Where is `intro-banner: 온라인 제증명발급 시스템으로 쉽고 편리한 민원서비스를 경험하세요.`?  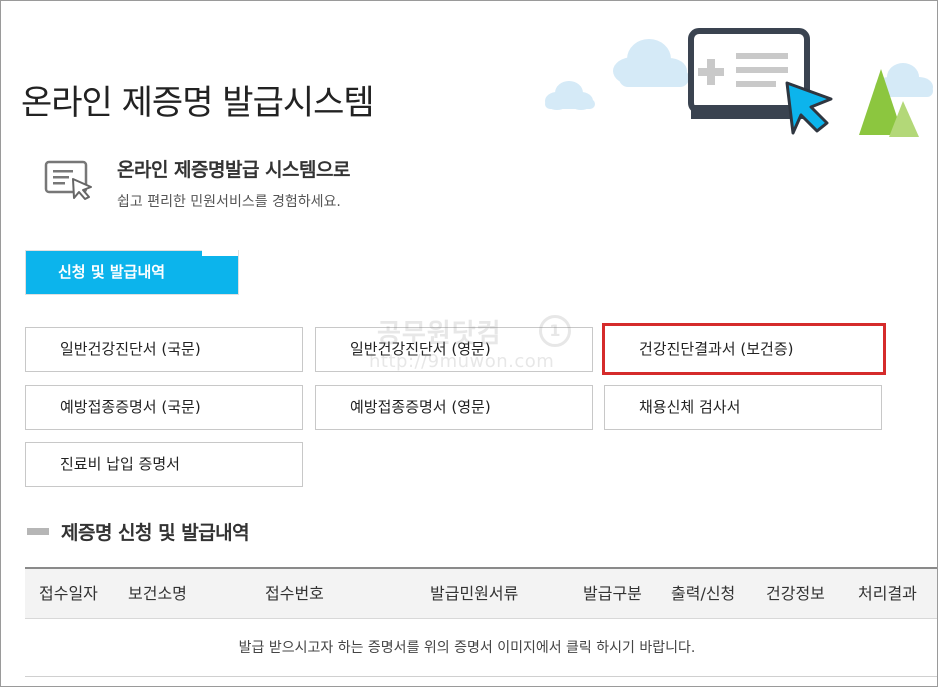 intro-banner: 온라인 제증명발급 시스템으로 쉽고 편리한 민원서비스를 경험하세요. is located at coordinates (251, 183).